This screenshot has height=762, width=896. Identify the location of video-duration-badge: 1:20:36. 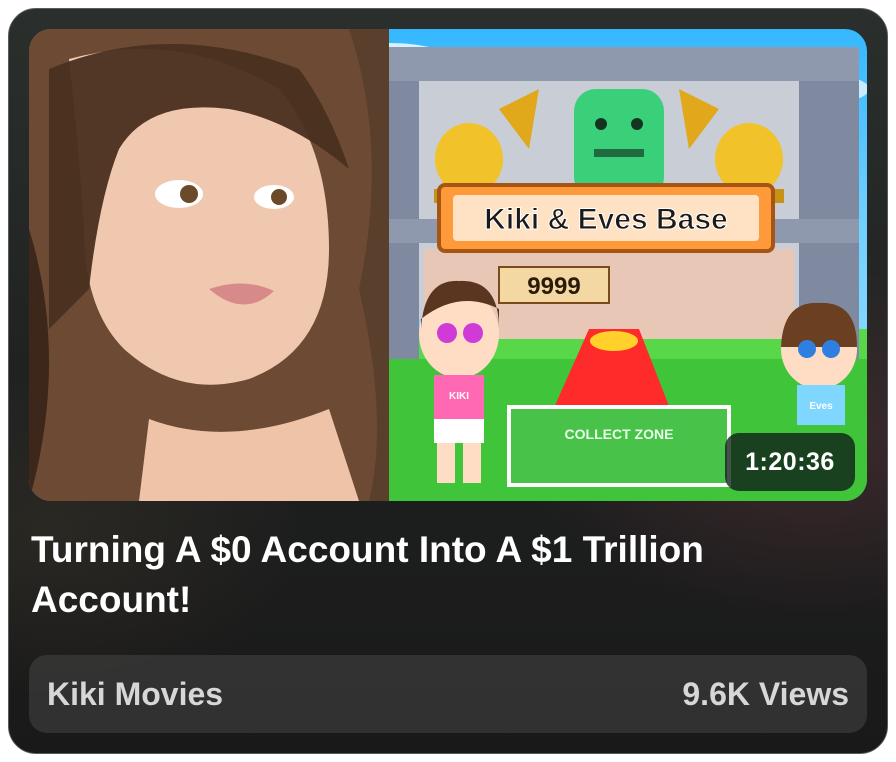
(790, 462).